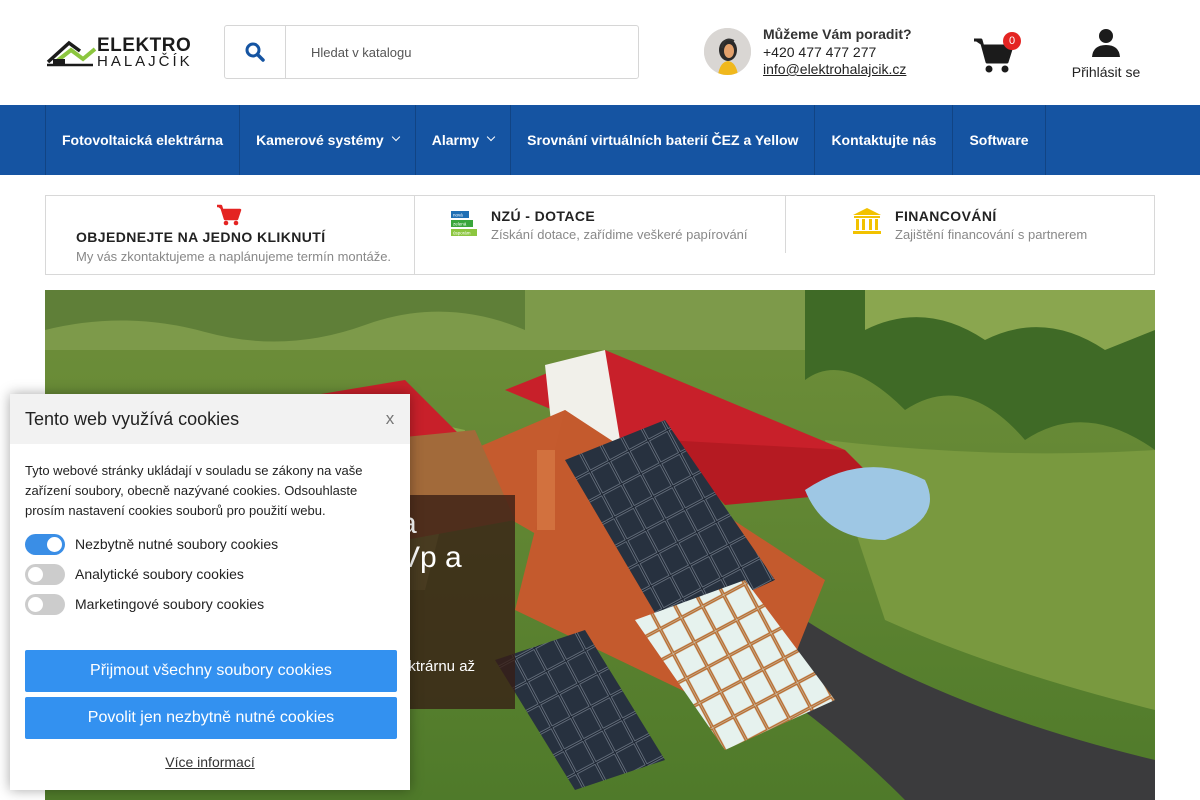 This screenshot has width=1200, height=800. I want to click on cookie-dialog-title: Tento web využívá cookies, so click(132, 419).